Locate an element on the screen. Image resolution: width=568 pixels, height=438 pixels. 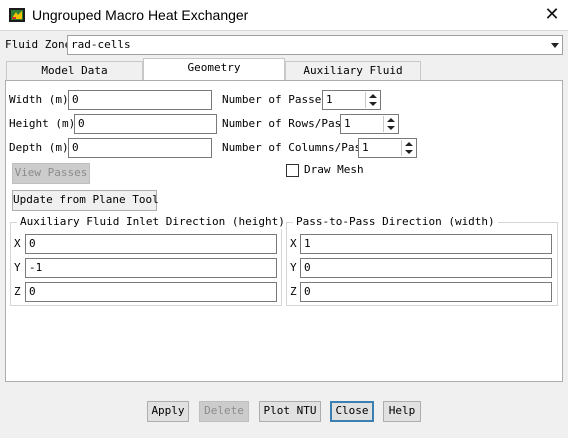
rows-value: 1 is located at coordinates (347, 123).